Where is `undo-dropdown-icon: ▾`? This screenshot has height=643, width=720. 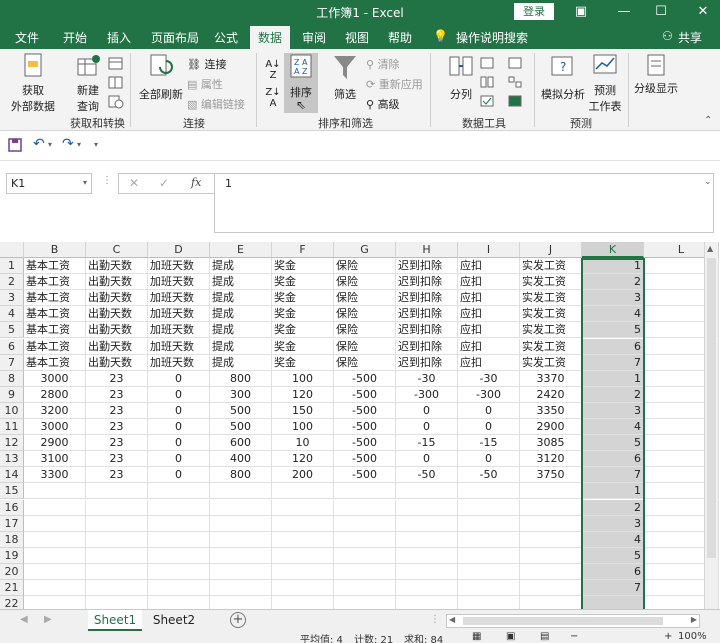 undo-dropdown-icon: ▾ is located at coordinates (50, 144).